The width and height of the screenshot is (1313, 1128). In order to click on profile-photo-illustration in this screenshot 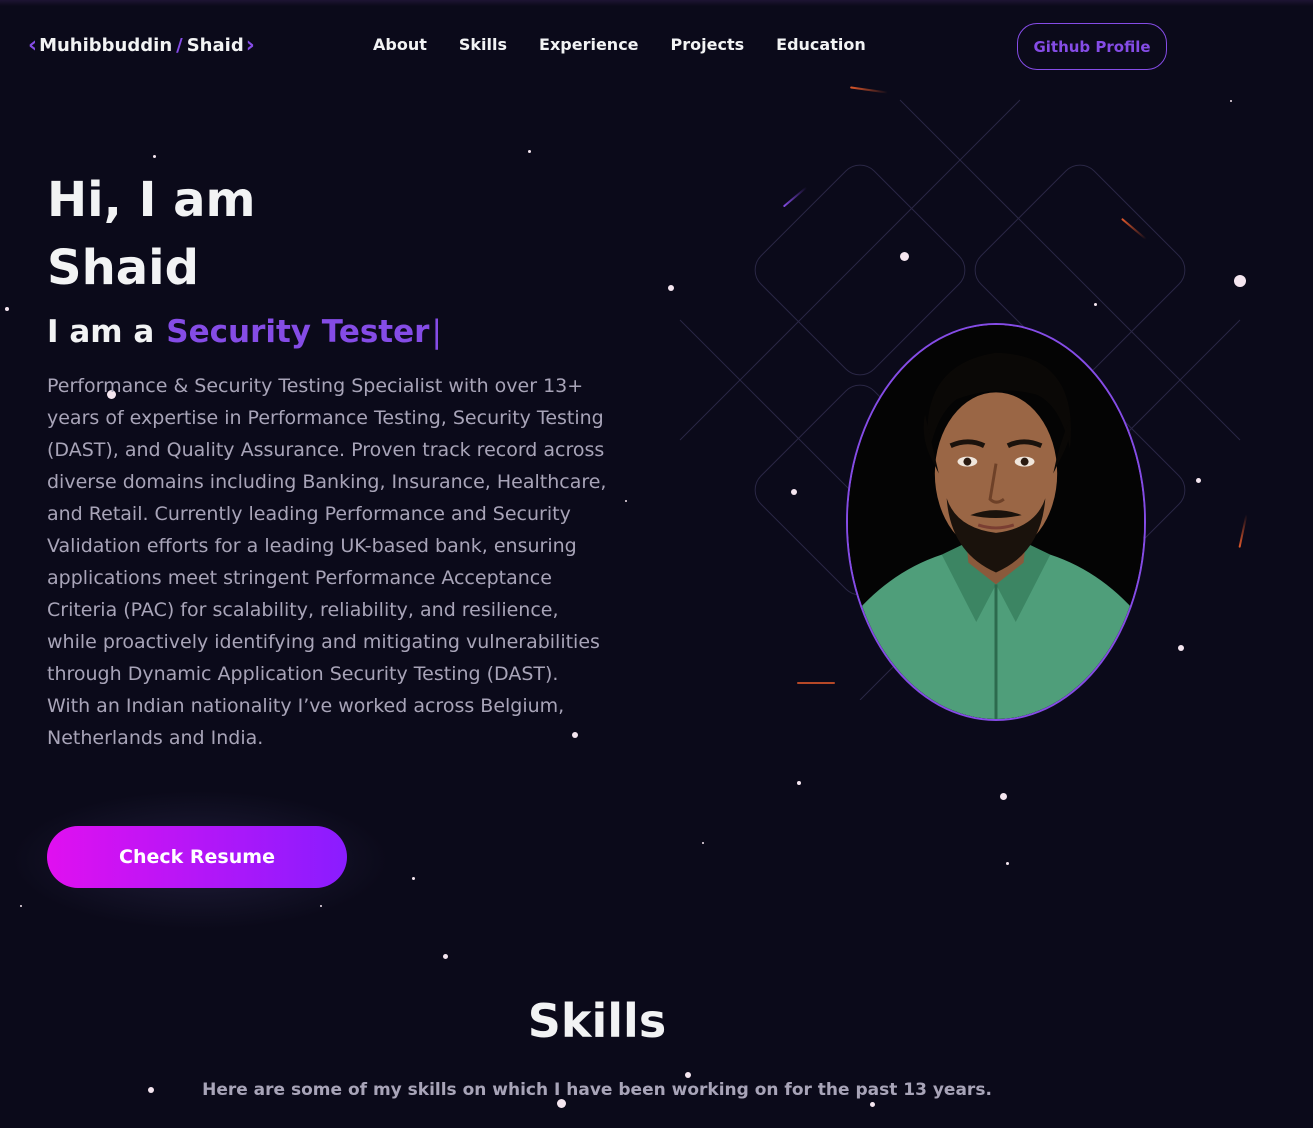, I will do `click(996, 522)`.